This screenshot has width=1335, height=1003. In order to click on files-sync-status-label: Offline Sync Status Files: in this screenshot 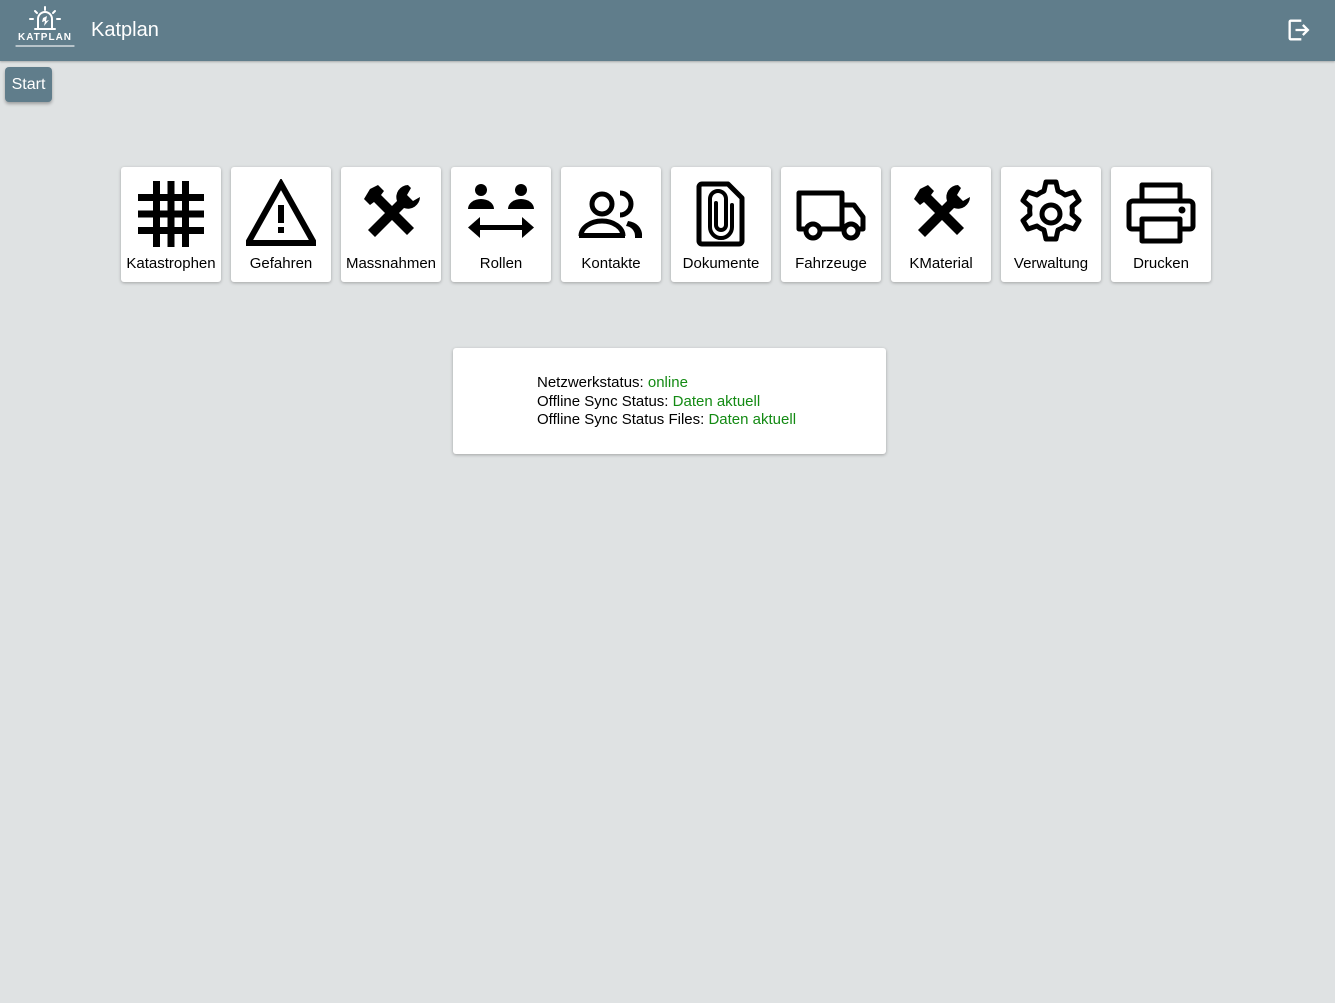, I will do `click(621, 419)`.